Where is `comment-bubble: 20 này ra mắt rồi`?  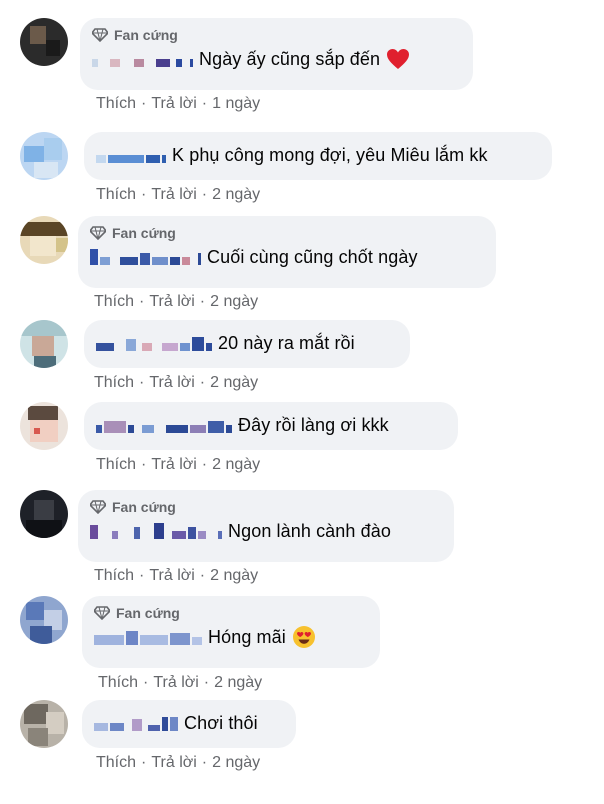
comment-bubble: 20 này ra mắt rồi is located at coordinates (247, 344).